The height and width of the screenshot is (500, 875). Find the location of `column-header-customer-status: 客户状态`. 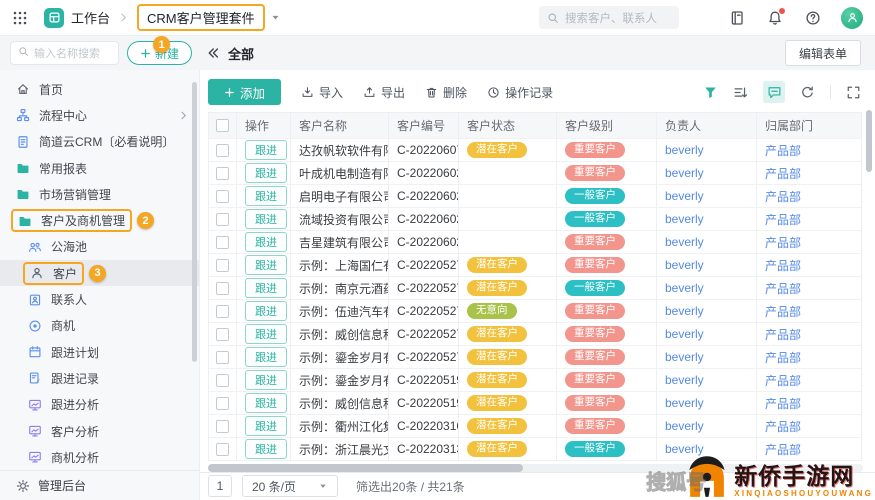

column-header-customer-status: 客户状态 is located at coordinates (508, 126).